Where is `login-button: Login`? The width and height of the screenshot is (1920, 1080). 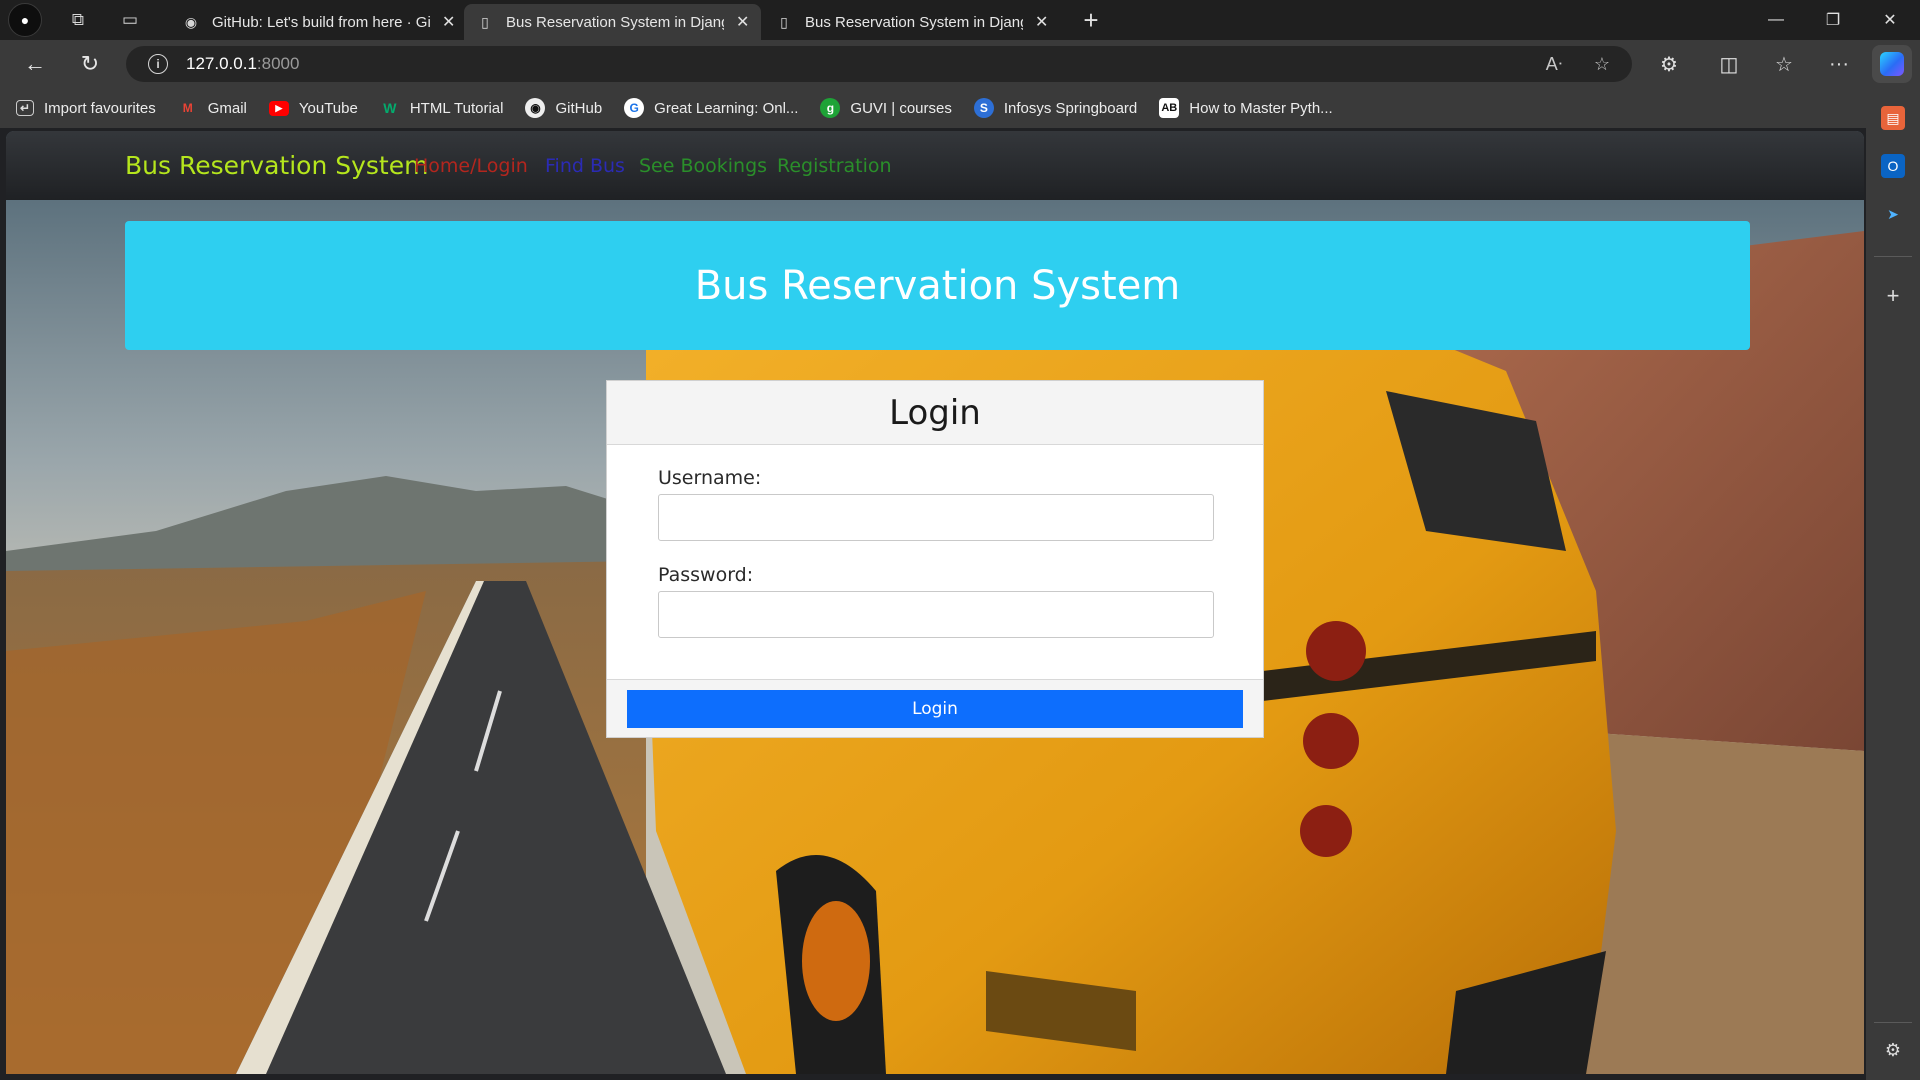 login-button: Login is located at coordinates (935, 709).